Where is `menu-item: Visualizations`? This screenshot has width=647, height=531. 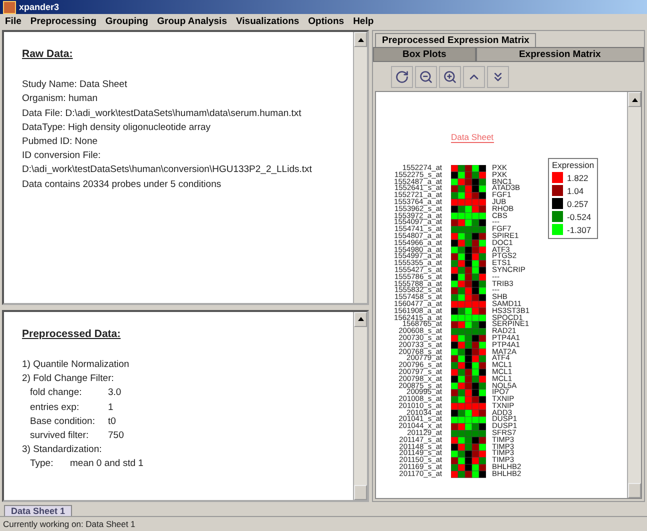 menu-item: Visualizations is located at coordinates (268, 21).